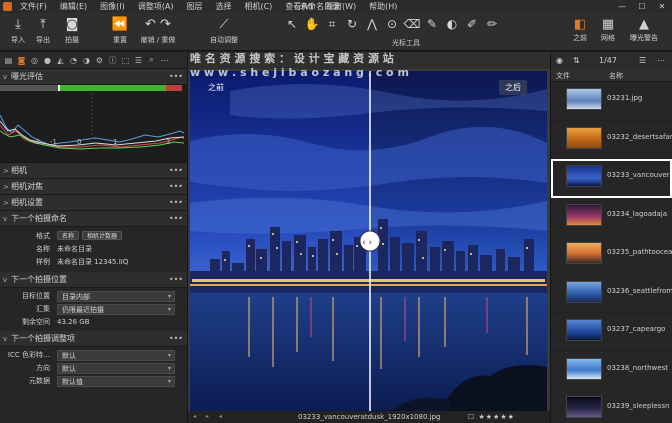  What do you see at coordinates (120, 31) in the screenshot?
I see `reset-button: ⏪ 重置` at bounding box center [120, 31].